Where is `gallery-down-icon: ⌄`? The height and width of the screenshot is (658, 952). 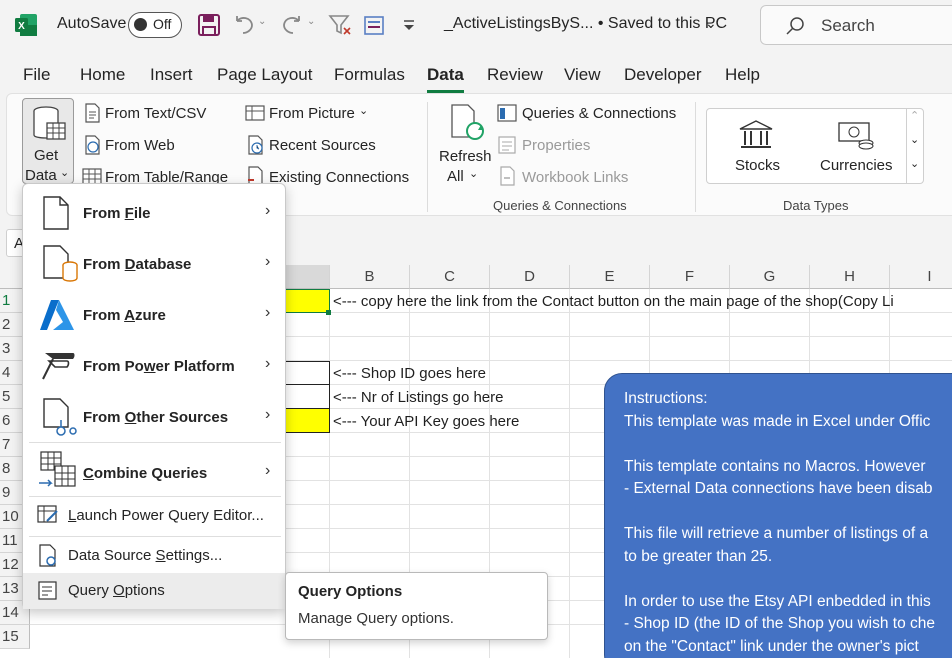
gallery-down-icon: ⌄ is located at coordinates (914, 139).